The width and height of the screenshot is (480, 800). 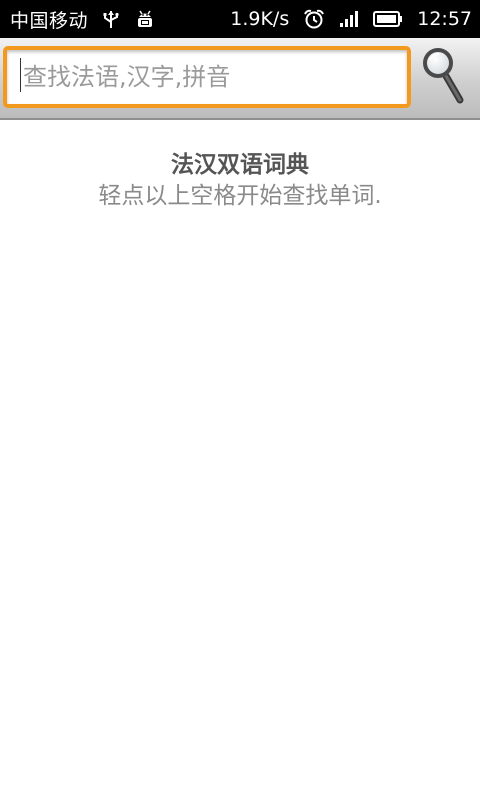 I want to click on text-caret, so click(x=20, y=75).